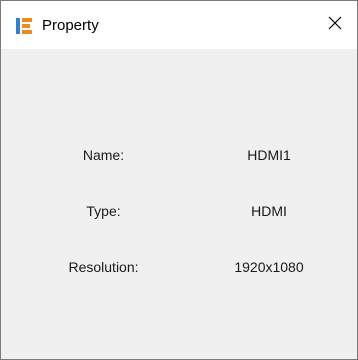  What do you see at coordinates (269, 155) in the screenshot?
I see `name-value: HDMI1` at bounding box center [269, 155].